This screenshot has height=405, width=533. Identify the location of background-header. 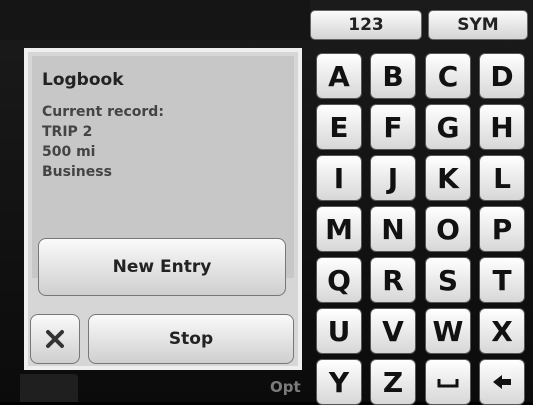
(155, 20).